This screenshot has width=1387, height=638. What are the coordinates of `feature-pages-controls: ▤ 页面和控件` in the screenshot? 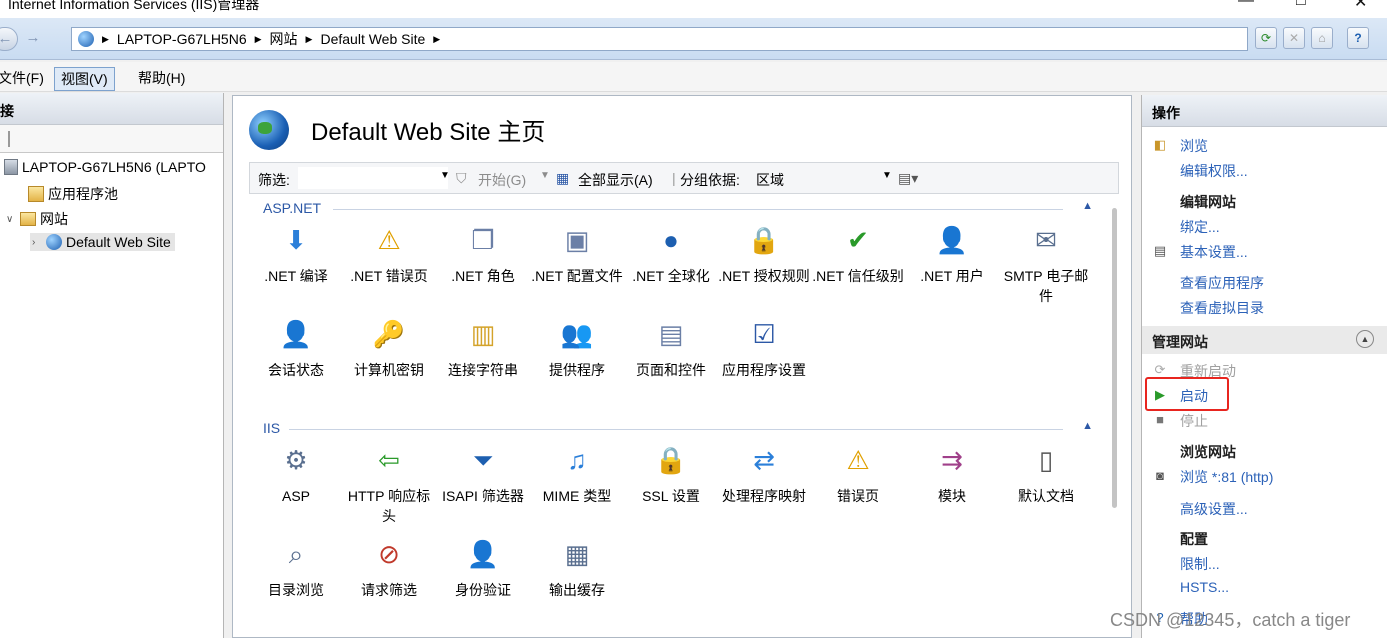 It's located at (671, 347).